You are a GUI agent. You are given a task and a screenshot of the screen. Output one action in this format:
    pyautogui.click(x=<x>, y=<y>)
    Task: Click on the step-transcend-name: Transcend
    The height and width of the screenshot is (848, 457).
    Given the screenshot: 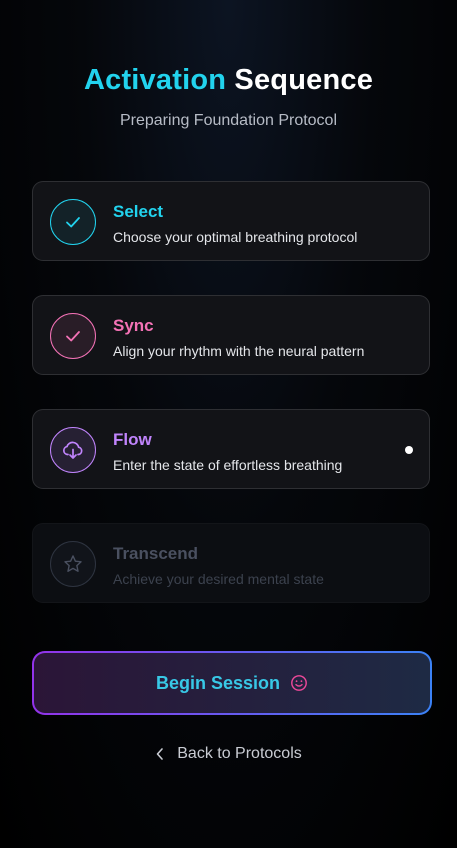 What is the action you would take?
    pyautogui.click(x=156, y=553)
    